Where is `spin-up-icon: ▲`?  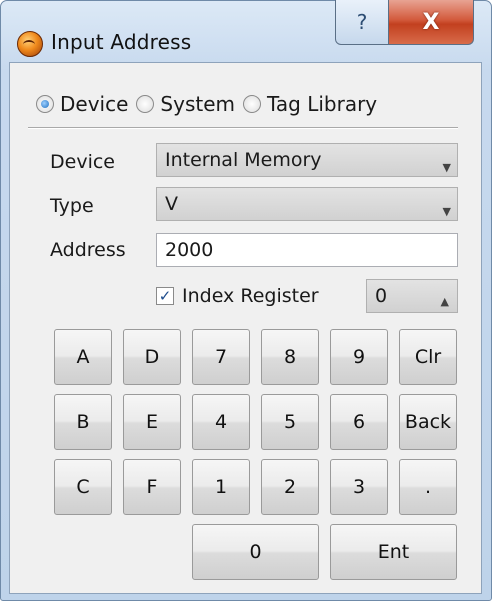 spin-up-icon: ▲ is located at coordinates (445, 302).